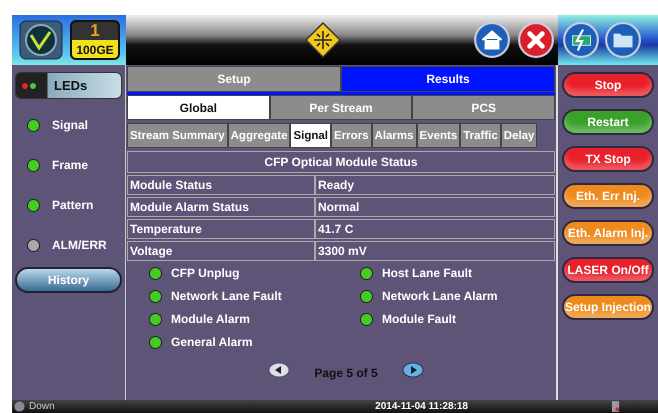 This screenshot has height=413, width=658. What do you see at coordinates (198, 107) in the screenshot?
I see `sub-tab: Global` at bounding box center [198, 107].